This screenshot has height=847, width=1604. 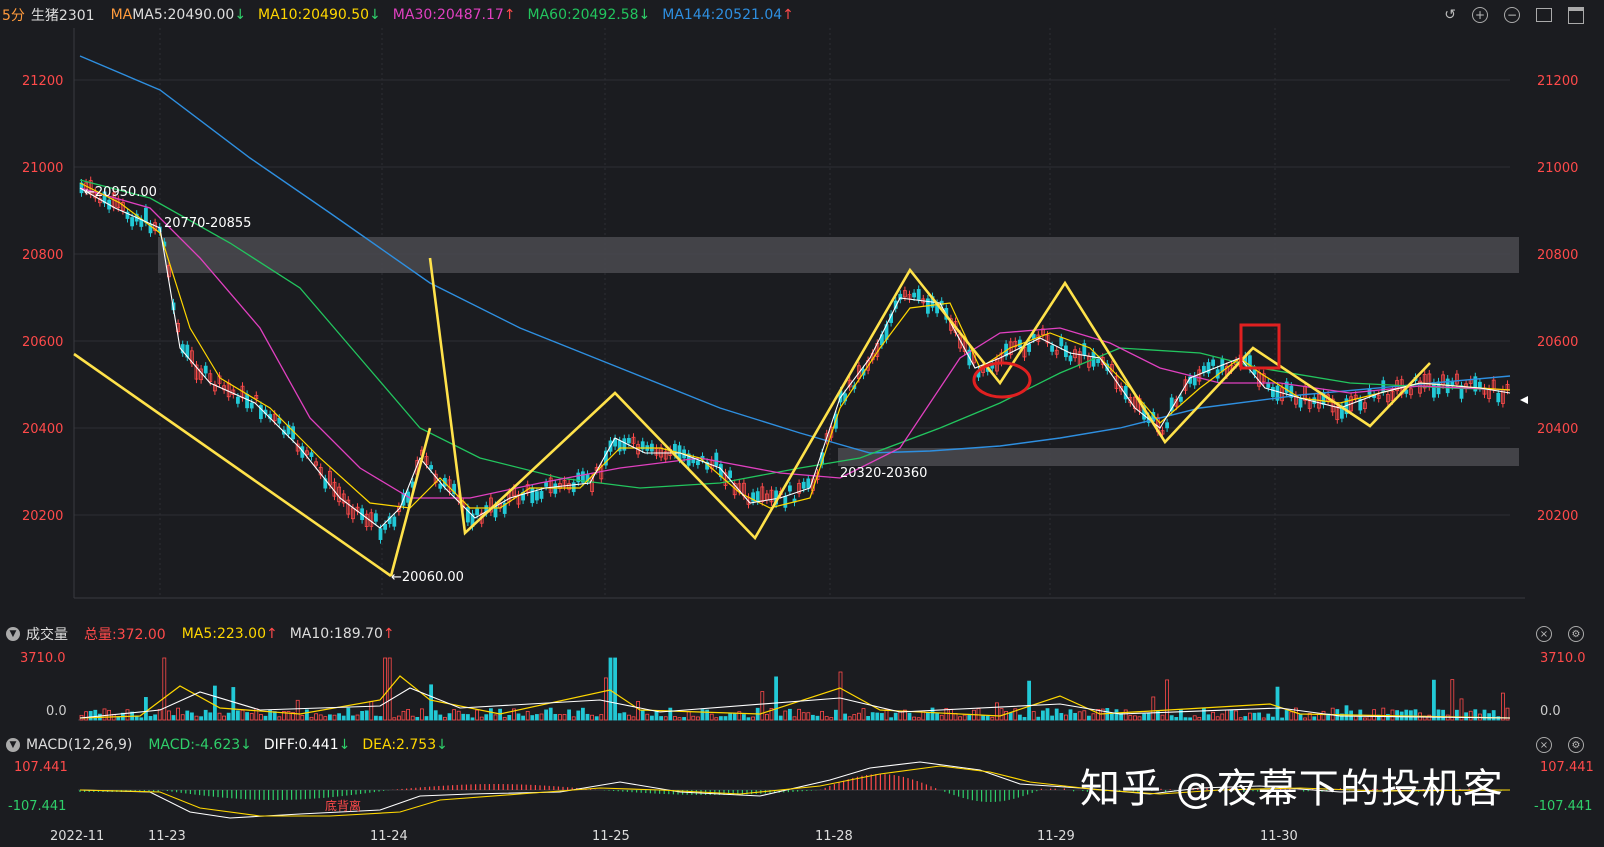 What do you see at coordinates (1557, 81) in the screenshot?
I see `price-axis-label-right: 21200` at bounding box center [1557, 81].